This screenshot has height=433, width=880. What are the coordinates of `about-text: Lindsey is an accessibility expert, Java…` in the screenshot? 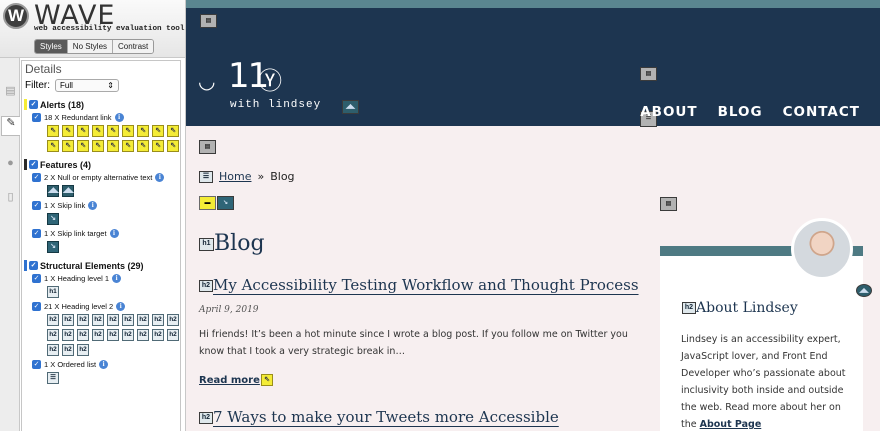 It's located at (770, 382).